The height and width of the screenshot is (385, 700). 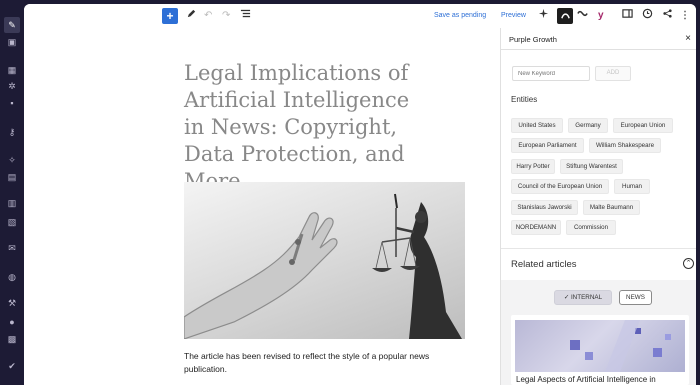 I want to click on user-icon: ●, so click(x=12, y=322).